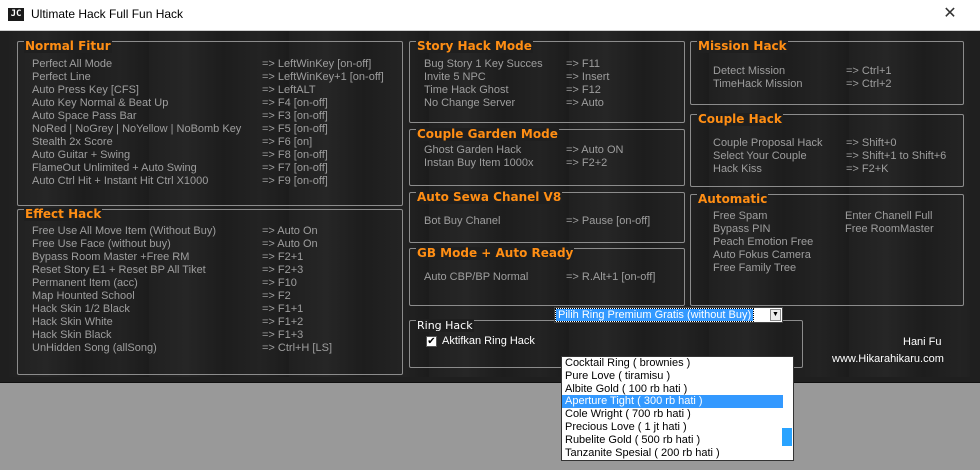  What do you see at coordinates (867, 169) in the screenshot?
I see `feature-hotkey: => F2+K` at bounding box center [867, 169].